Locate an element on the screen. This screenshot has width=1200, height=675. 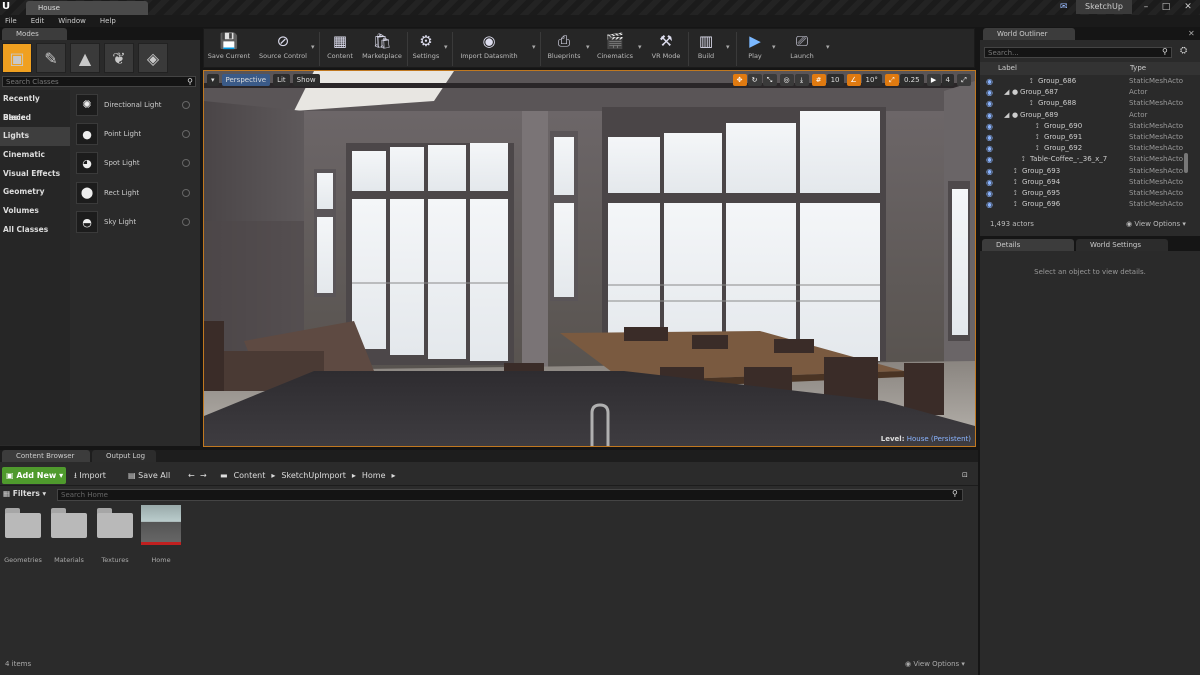
menu-edit: Edit is located at coordinates (38, 21).